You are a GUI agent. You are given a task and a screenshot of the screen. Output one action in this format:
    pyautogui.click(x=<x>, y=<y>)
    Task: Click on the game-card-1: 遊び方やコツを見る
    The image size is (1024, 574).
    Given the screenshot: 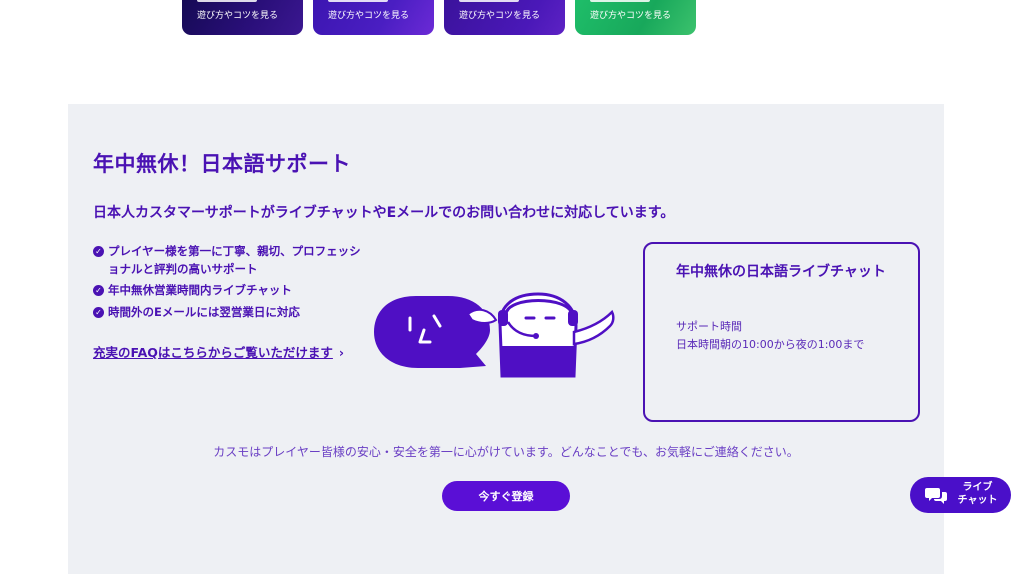 What is the action you would take?
    pyautogui.click(x=242, y=17)
    